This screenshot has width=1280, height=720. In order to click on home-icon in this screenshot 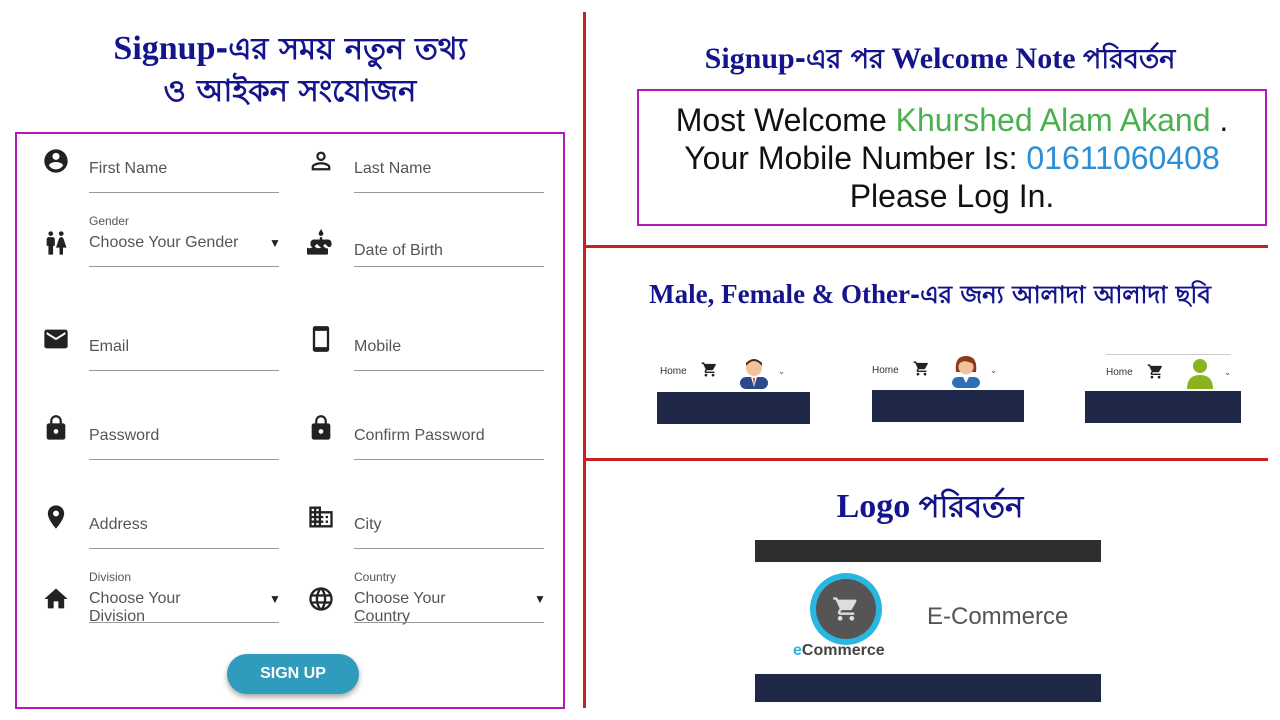, I will do `click(56, 599)`.